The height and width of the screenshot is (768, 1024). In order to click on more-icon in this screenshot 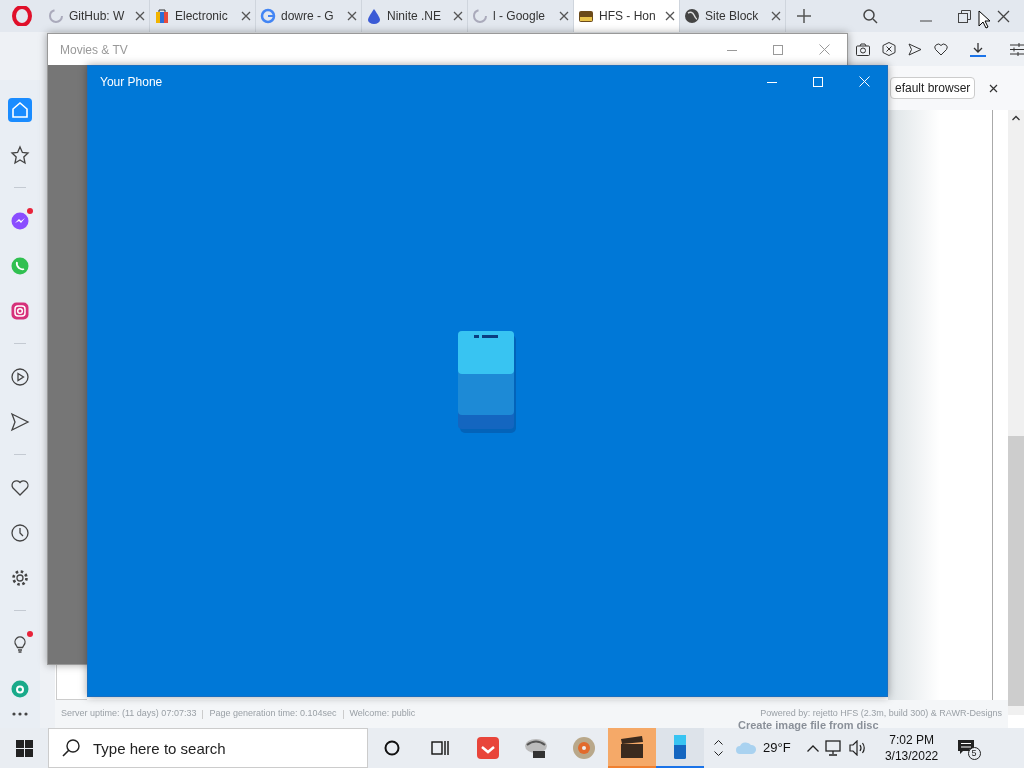, I will do `click(20, 714)`.